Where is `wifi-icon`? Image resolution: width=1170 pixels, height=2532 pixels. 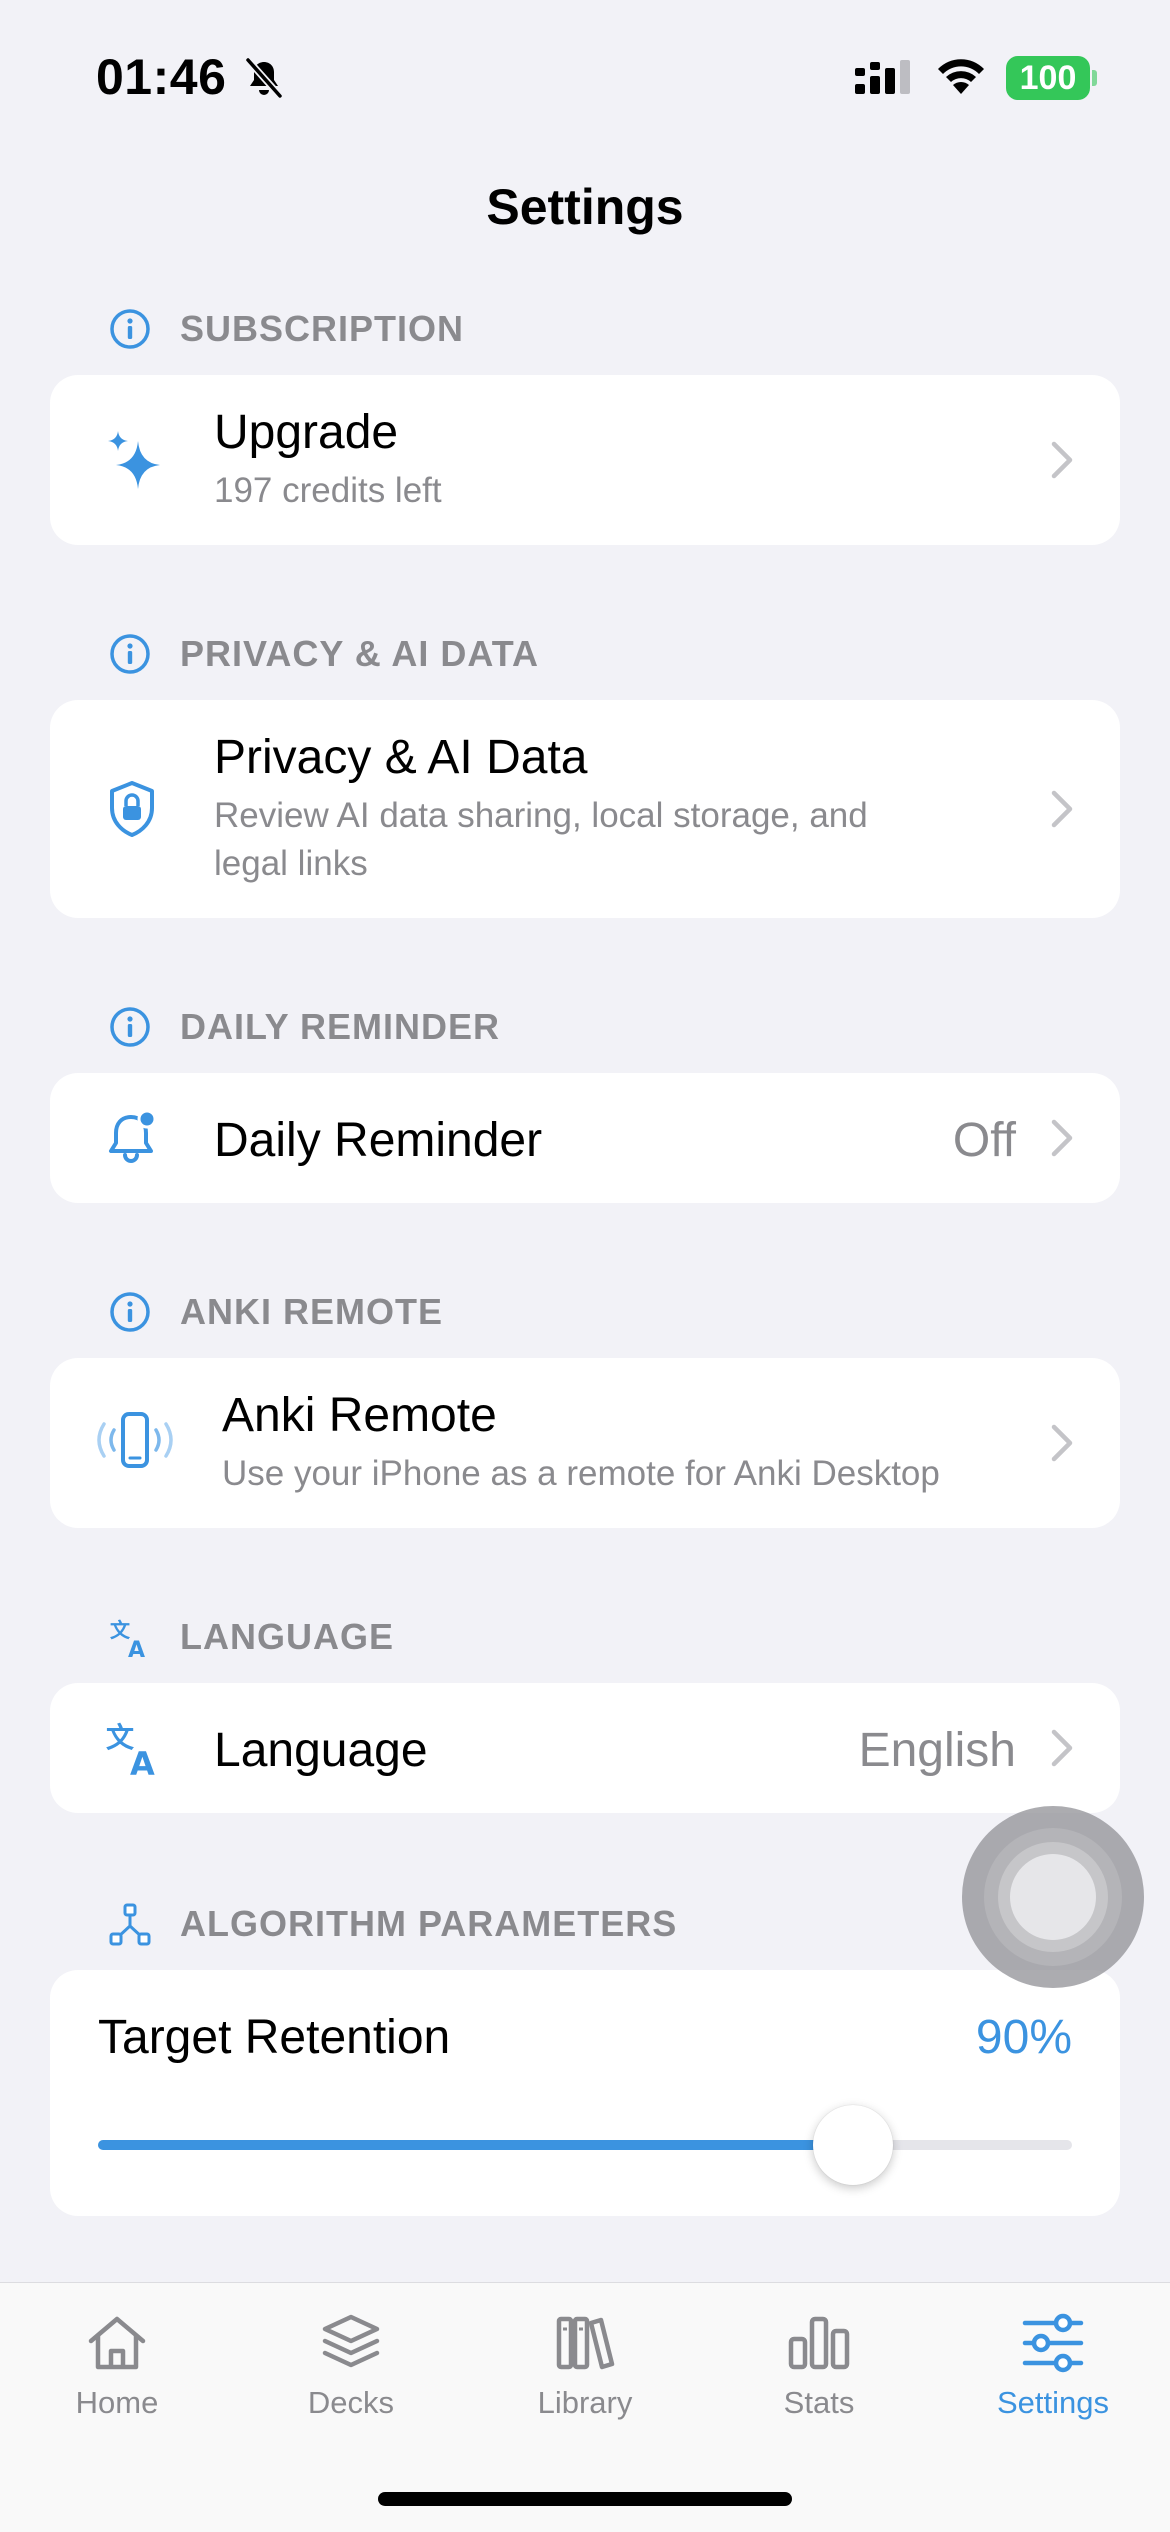 wifi-icon is located at coordinates (961, 76).